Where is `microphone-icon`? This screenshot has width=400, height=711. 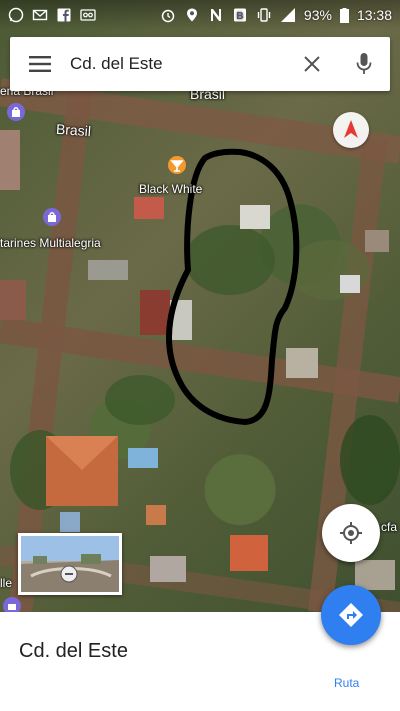
microphone-icon is located at coordinates (364, 63).